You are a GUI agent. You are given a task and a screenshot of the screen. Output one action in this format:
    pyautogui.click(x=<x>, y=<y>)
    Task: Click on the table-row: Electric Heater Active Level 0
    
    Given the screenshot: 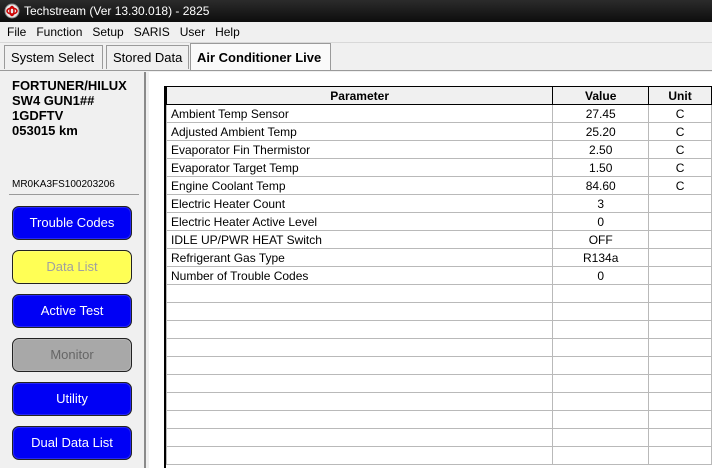 What is the action you would take?
    pyautogui.click(x=438, y=221)
    